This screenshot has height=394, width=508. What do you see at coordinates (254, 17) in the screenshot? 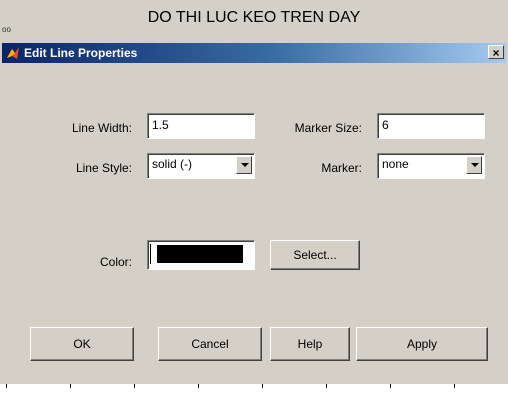
I see `figure-title: DO THI LUC KEO TREN DAY` at bounding box center [254, 17].